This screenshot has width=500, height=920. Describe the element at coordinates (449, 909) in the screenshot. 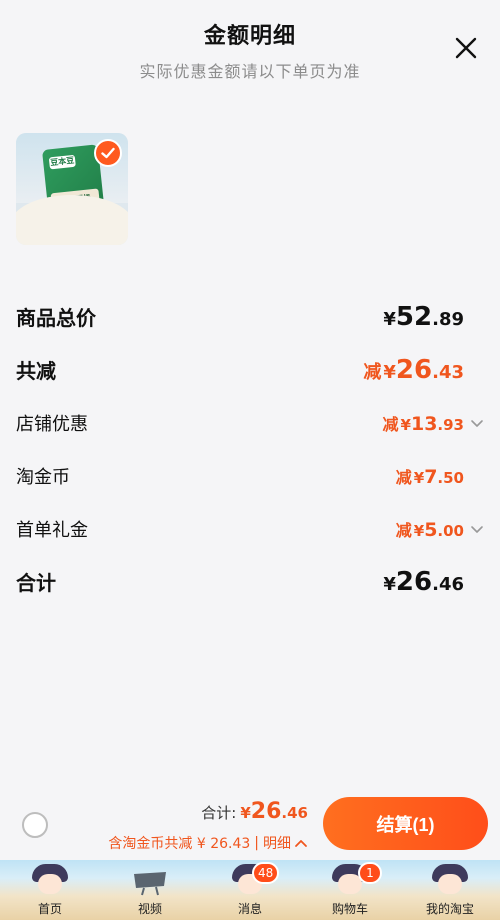

I see `tab-label: 我的淘宝` at that location.